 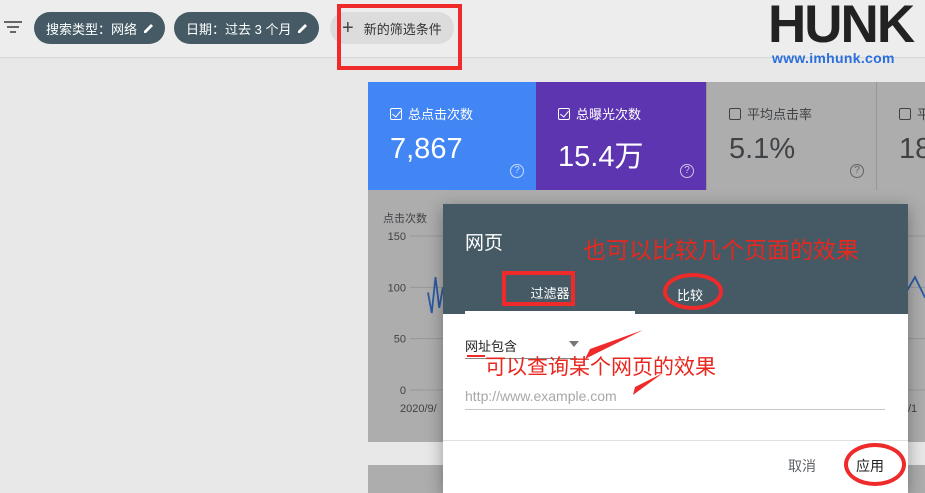 I want to click on date-chip: 日期：过去 3 个月, so click(x=247, y=28).